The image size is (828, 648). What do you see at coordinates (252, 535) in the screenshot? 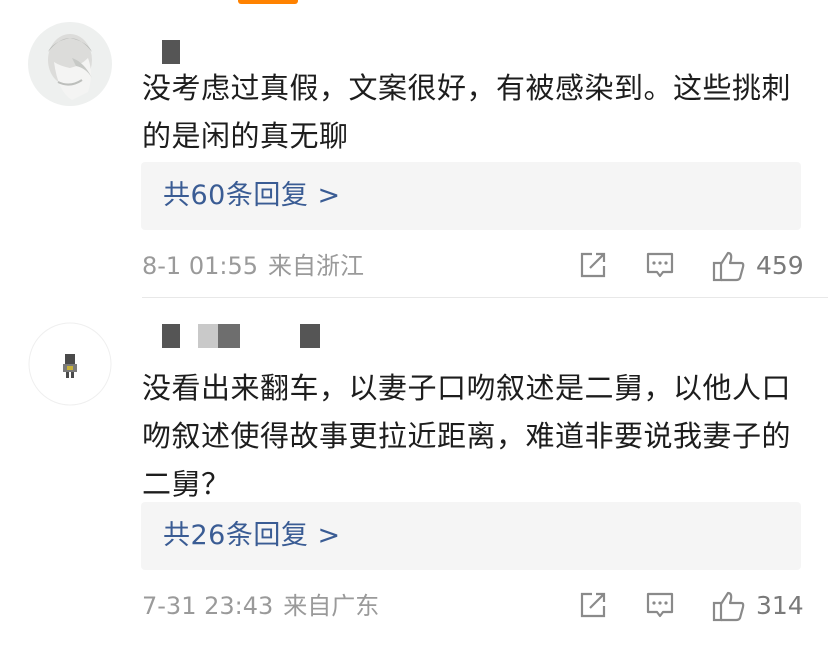
I see `replies-count-label: 共26条回复 >` at bounding box center [252, 535].